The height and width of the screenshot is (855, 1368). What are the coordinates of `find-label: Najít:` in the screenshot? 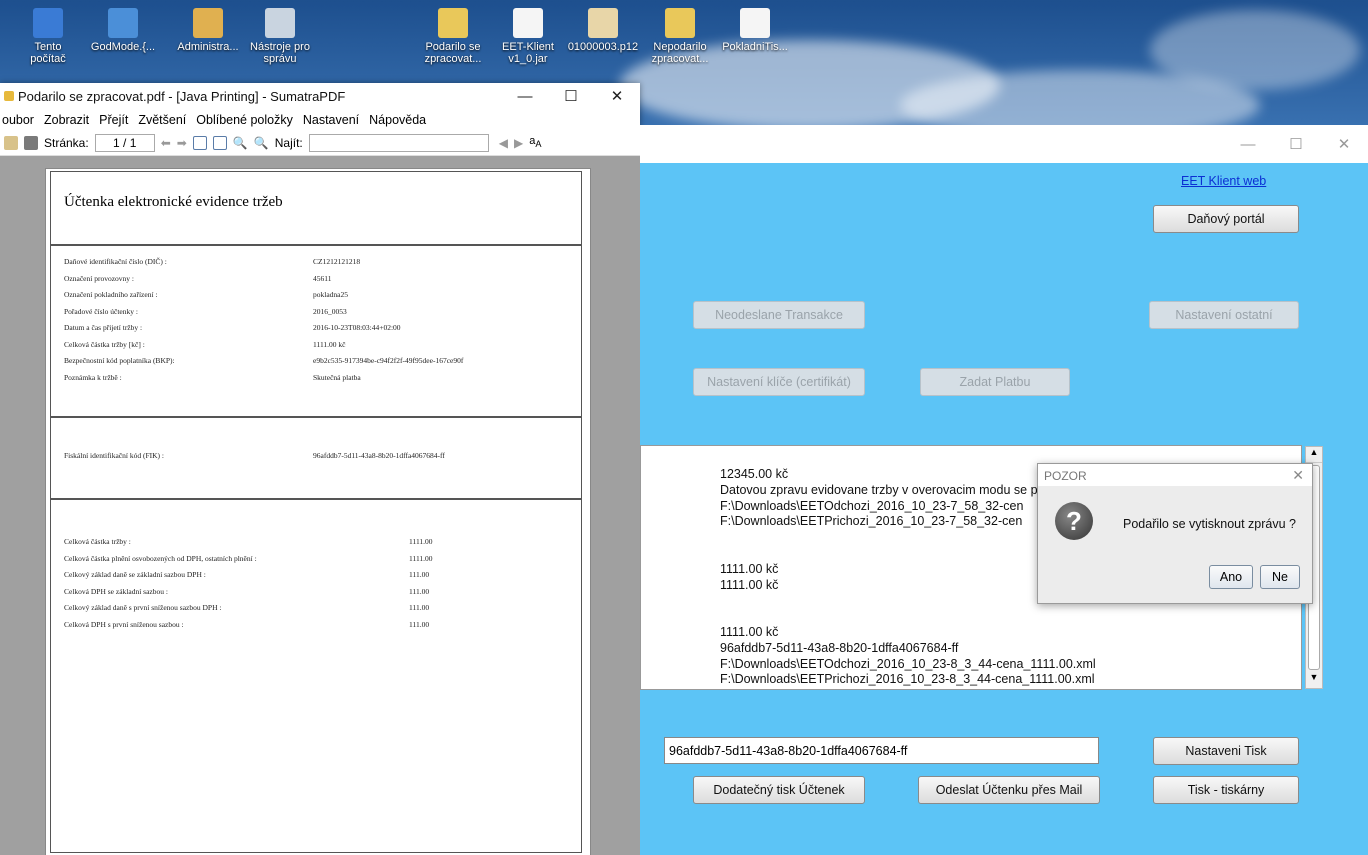 It's located at (288, 142).